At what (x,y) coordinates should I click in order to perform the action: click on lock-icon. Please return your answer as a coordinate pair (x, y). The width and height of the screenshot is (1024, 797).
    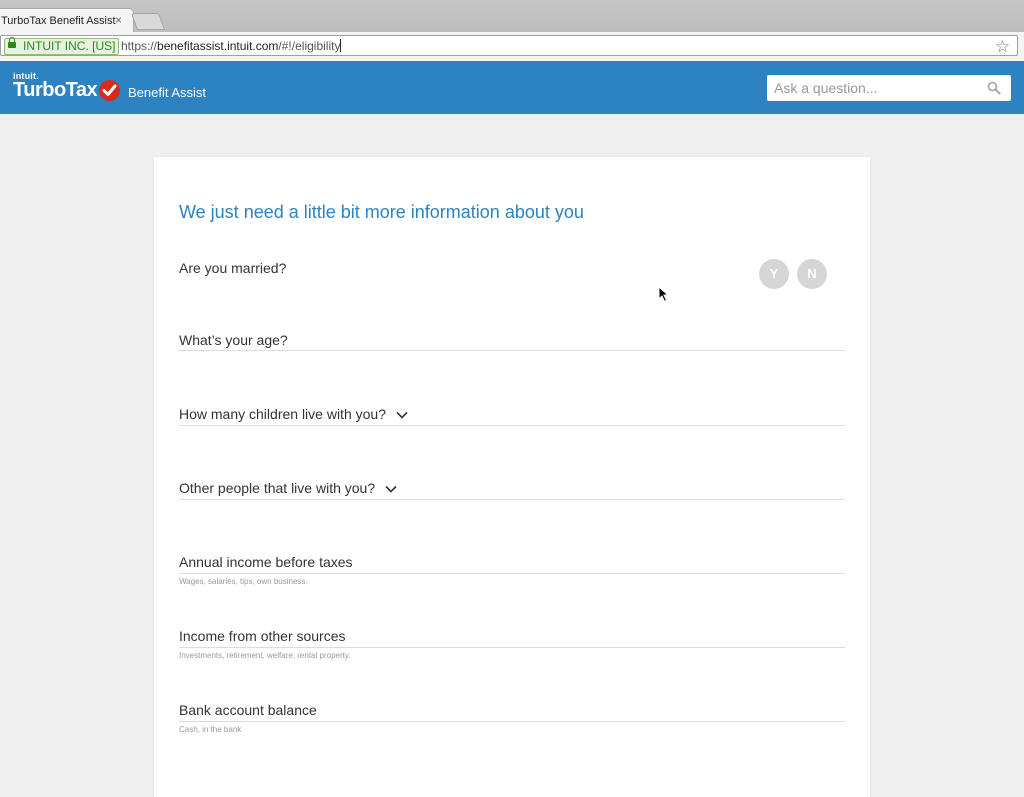
    Looking at the image, I should click on (12, 42).